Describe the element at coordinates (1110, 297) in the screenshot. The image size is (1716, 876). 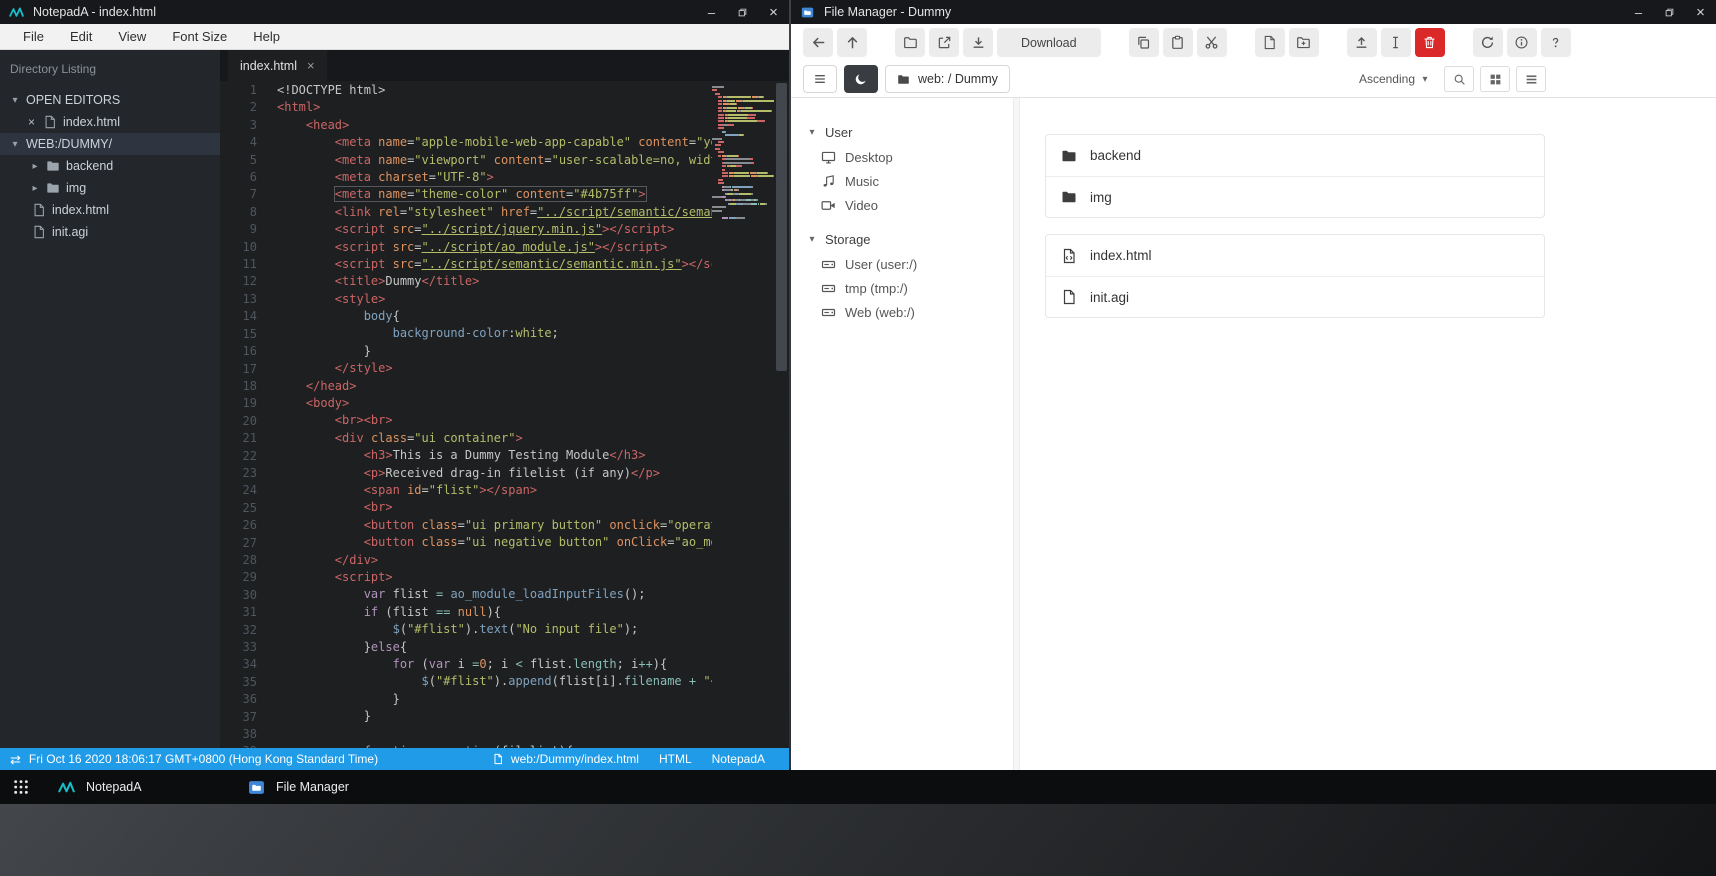
I see `file-name: init.agi` at that location.